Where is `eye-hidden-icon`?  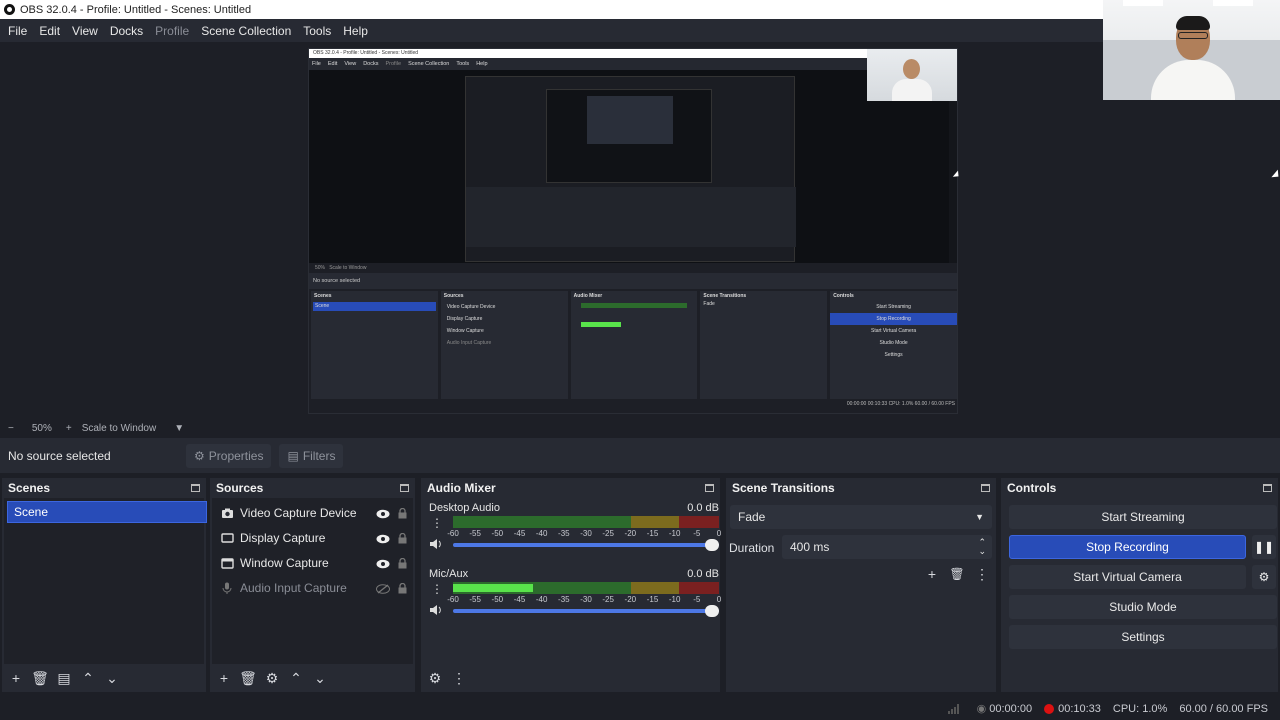
eye-hidden-icon is located at coordinates (383, 588).